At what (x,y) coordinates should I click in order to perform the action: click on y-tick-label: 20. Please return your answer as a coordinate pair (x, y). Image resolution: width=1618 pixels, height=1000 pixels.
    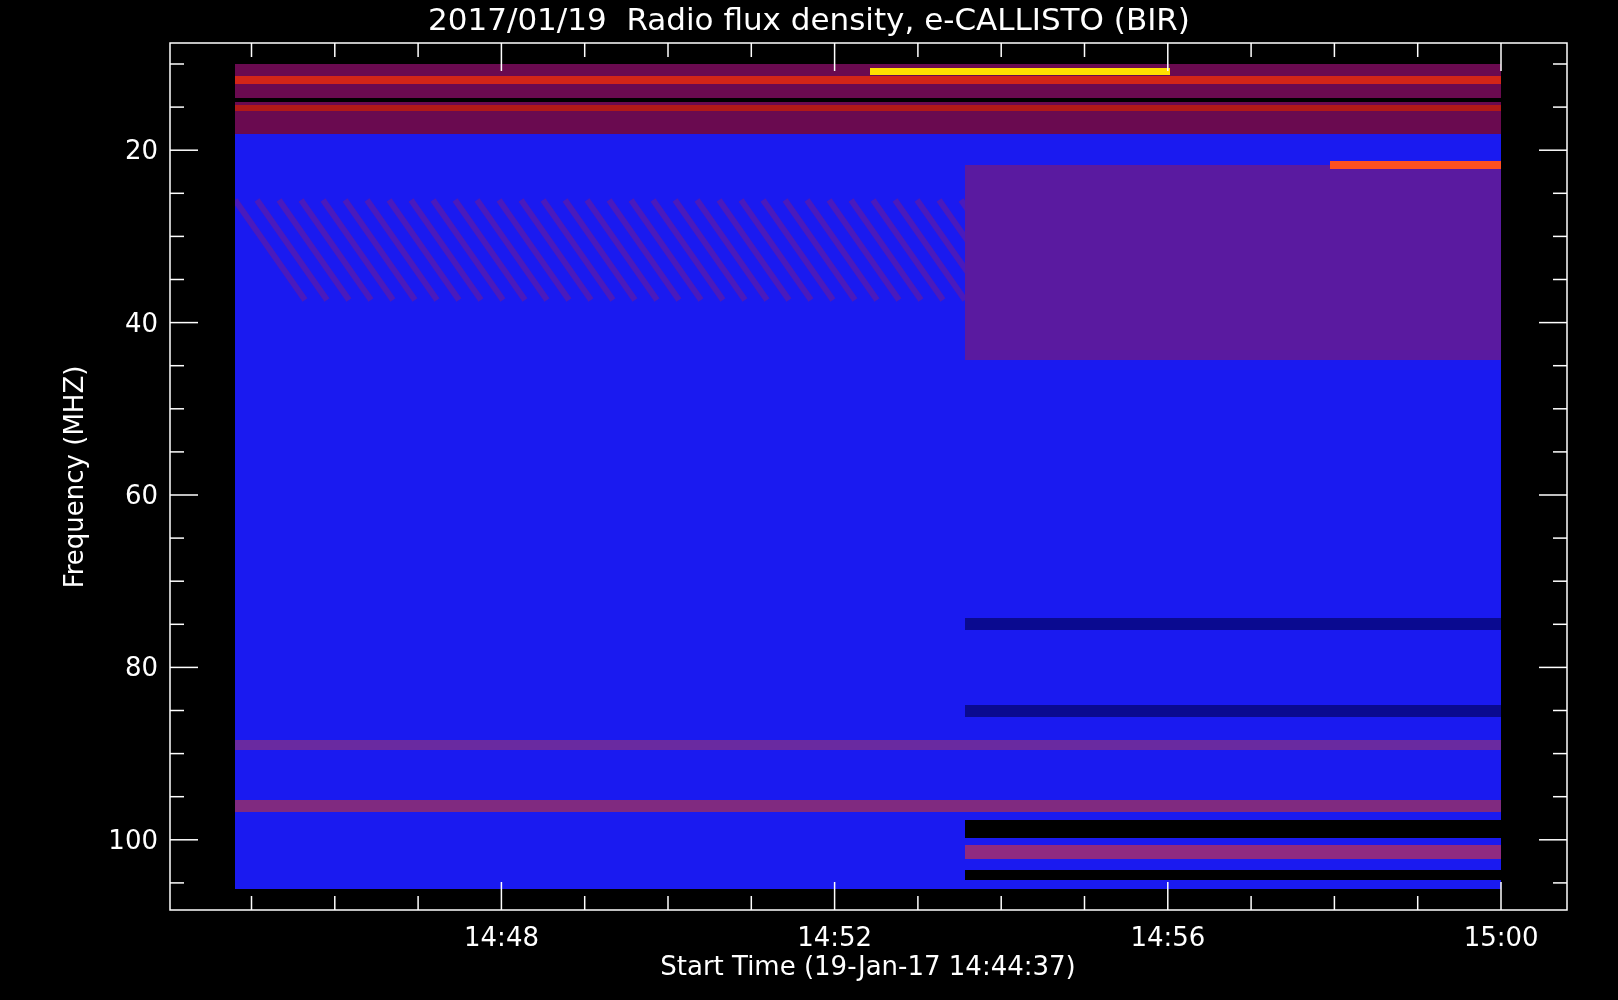
    Looking at the image, I should click on (141, 150).